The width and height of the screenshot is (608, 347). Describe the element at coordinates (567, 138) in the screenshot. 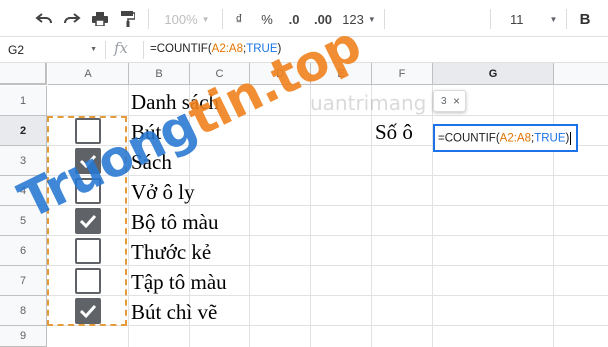

I see `editor-suffix: )` at that location.